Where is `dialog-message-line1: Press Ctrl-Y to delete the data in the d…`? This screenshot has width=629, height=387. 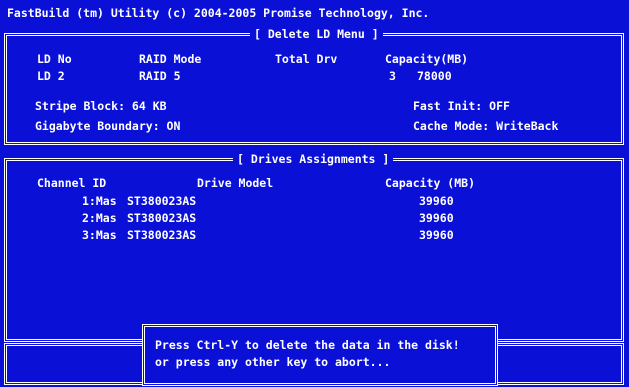
dialog-message-line1: Press Ctrl-Y to delete the data in the d… is located at coordinates (307, 345).